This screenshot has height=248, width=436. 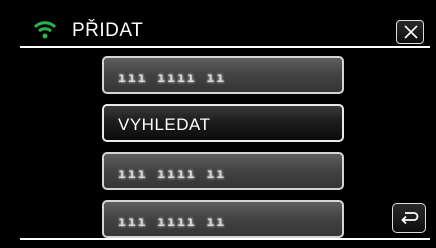 What do you see at coordinates (223, 123) in the screenshot?
I see `search-button: VYHLEDAT` at bounding box center [223, 123].